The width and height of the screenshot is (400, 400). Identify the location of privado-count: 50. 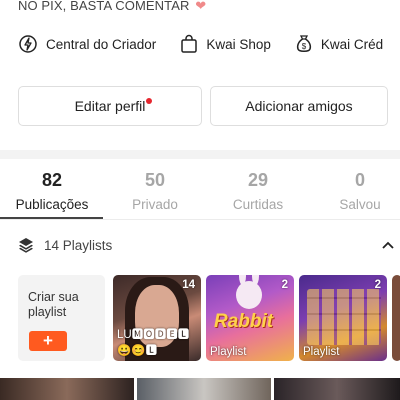
(155, 180).